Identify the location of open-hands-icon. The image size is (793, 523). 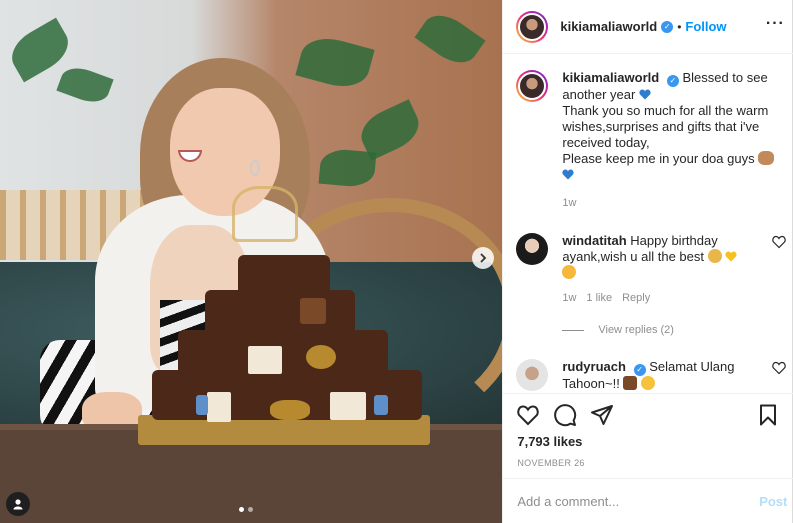
(766, 158).